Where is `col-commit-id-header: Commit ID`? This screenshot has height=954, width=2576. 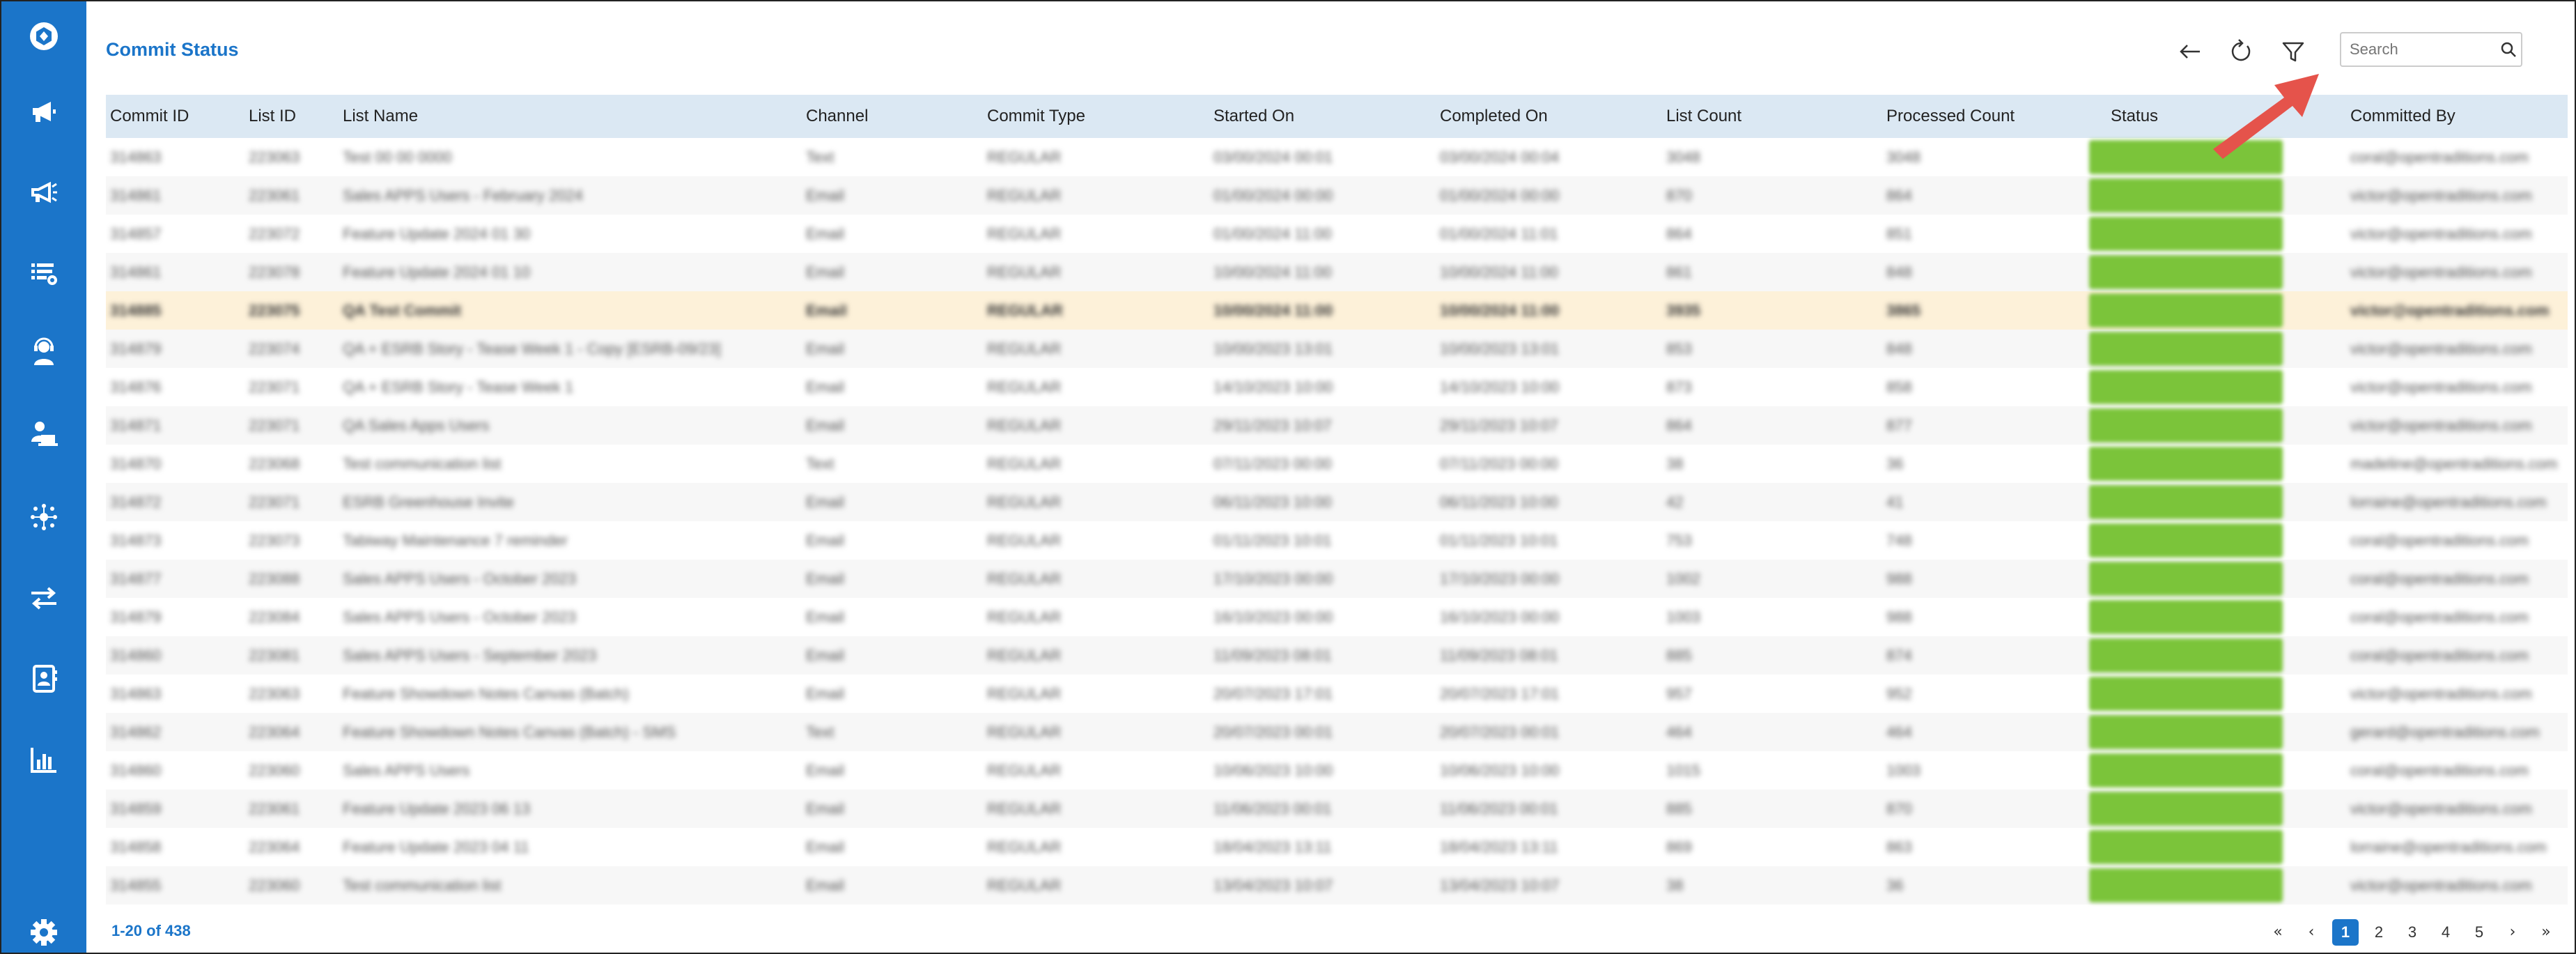 col-commit-id-header: Commit ID is located at coordinates (149, 117).